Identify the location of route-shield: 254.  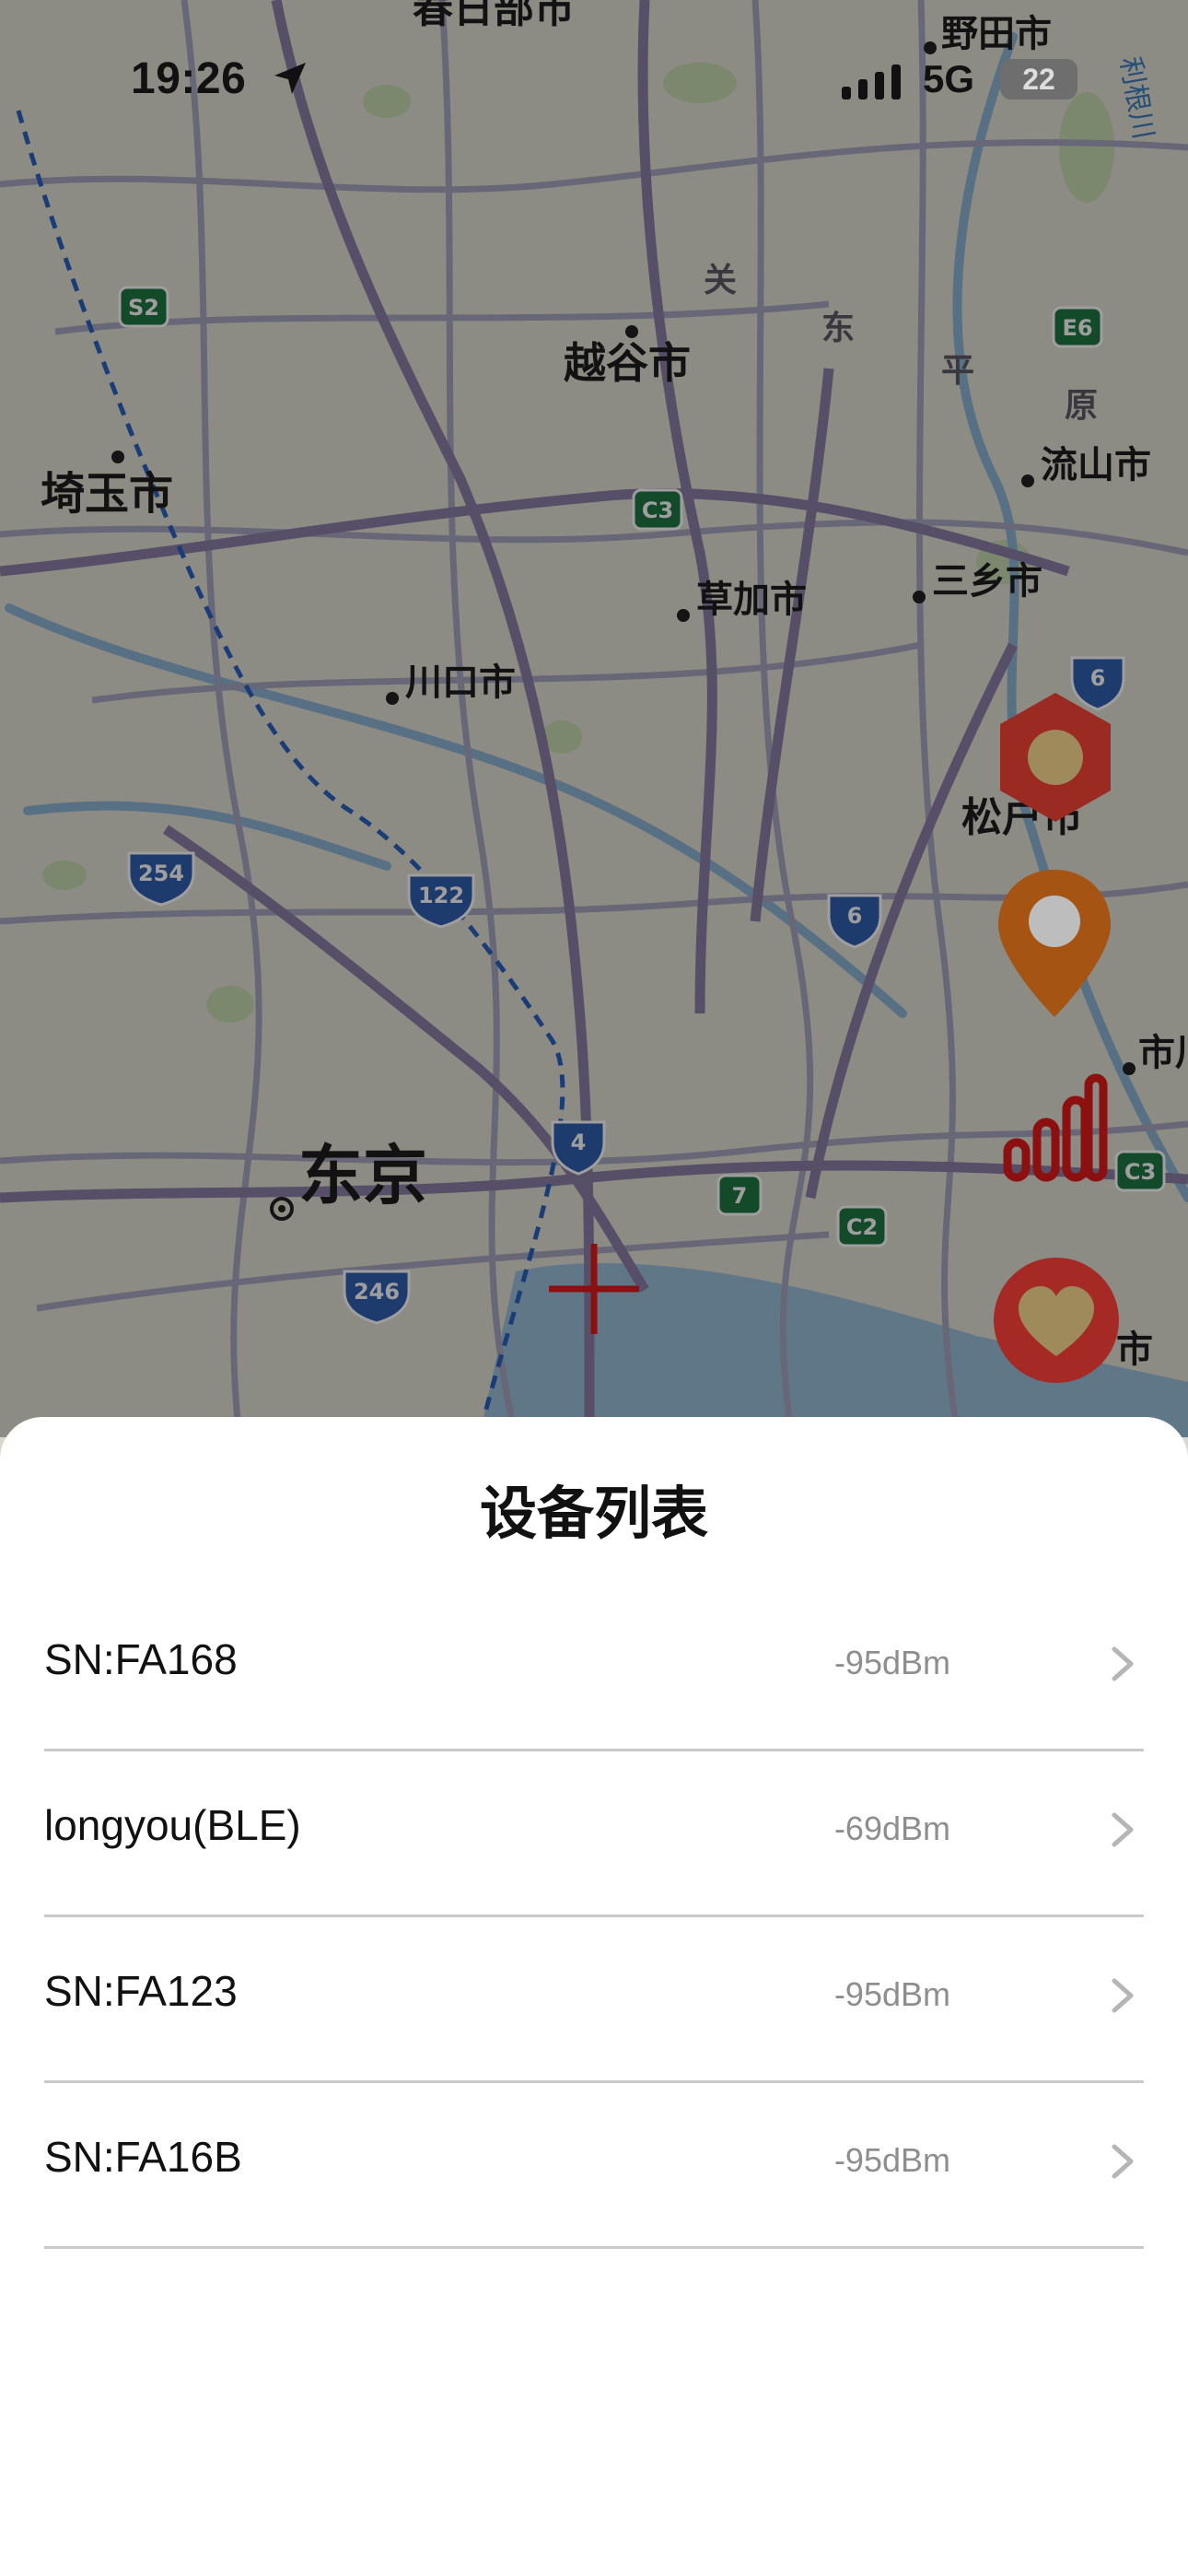
(161, 873).